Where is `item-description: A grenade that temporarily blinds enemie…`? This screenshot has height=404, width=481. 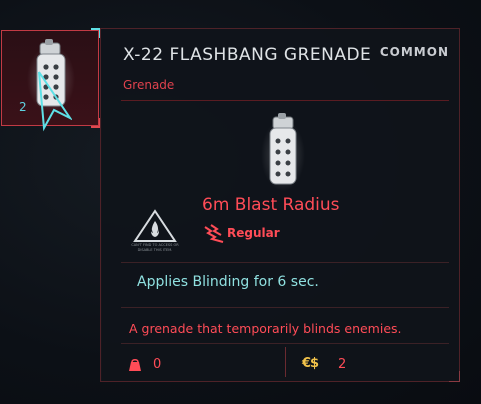
item-description: A grenade that temporarily blinds enemie… is located at coordinates (265, 328).